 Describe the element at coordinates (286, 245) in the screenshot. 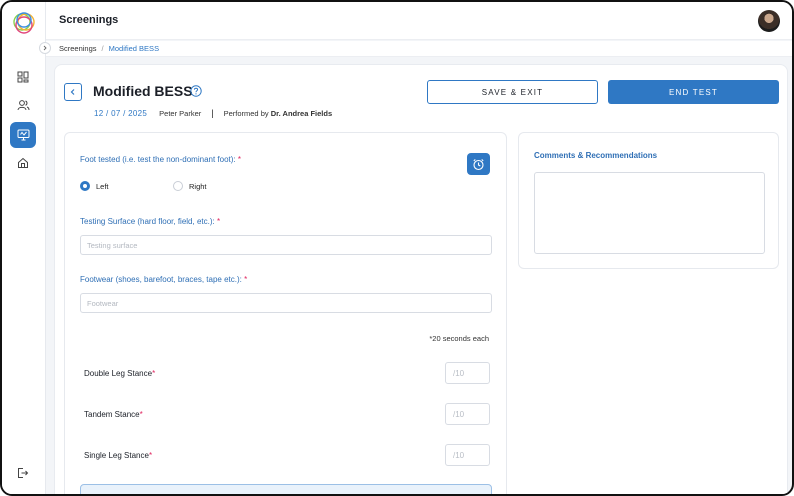

I see `testing-surface-input: Testing surface` at that location.